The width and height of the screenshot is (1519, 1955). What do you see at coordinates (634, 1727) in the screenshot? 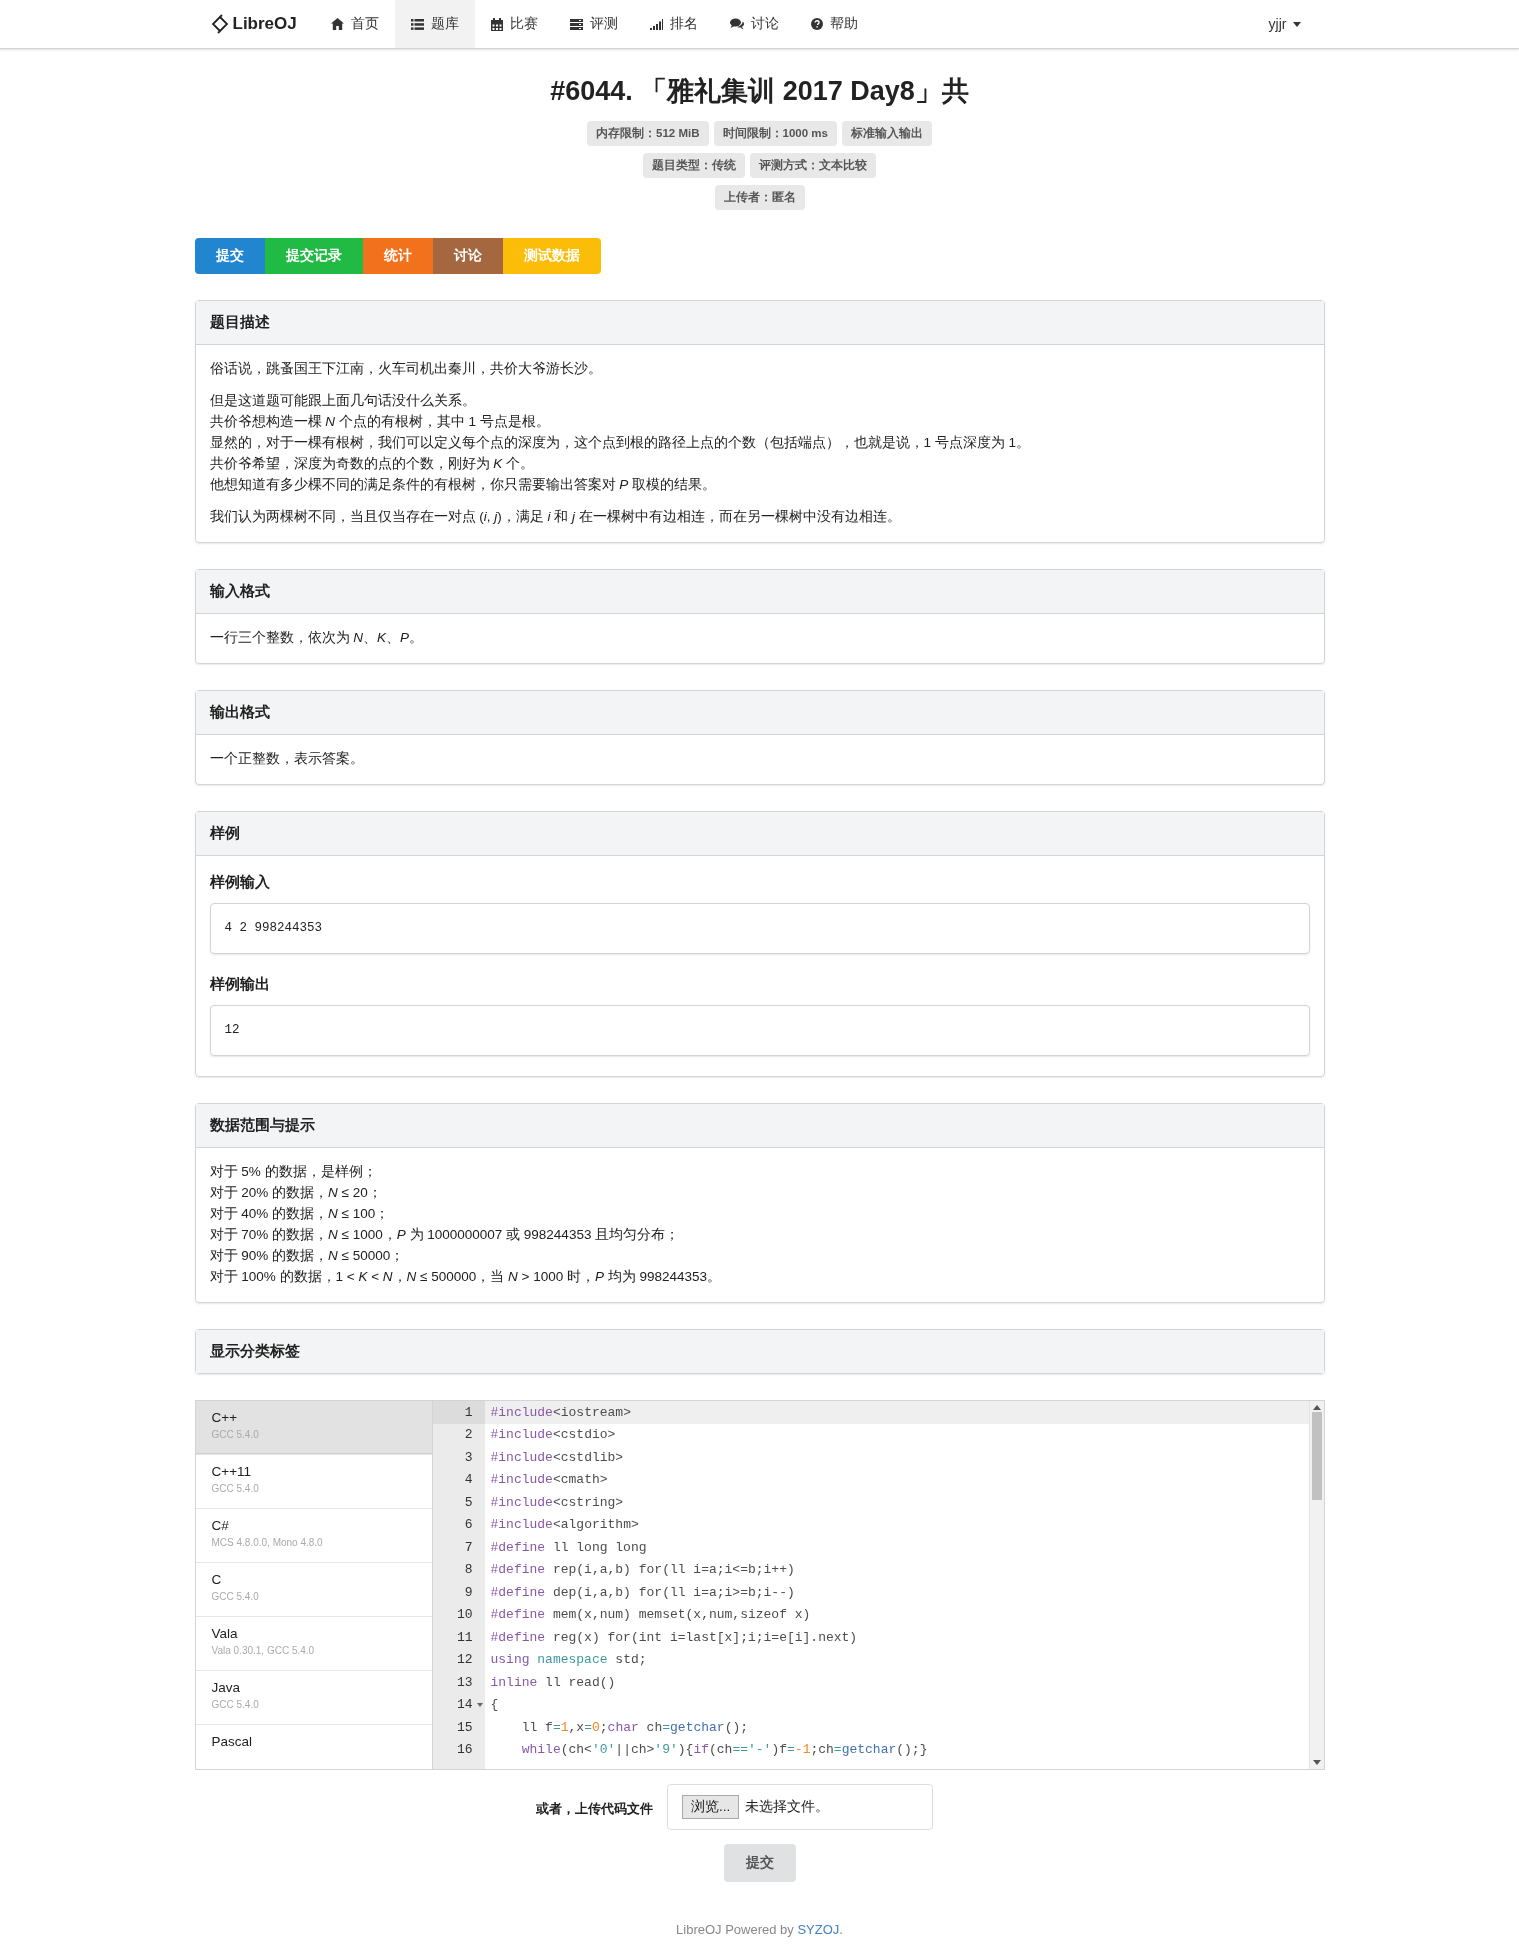
I see `code-line: ll f=1,x=0;char ch=getchar();` at bounding box center [634, 1727].